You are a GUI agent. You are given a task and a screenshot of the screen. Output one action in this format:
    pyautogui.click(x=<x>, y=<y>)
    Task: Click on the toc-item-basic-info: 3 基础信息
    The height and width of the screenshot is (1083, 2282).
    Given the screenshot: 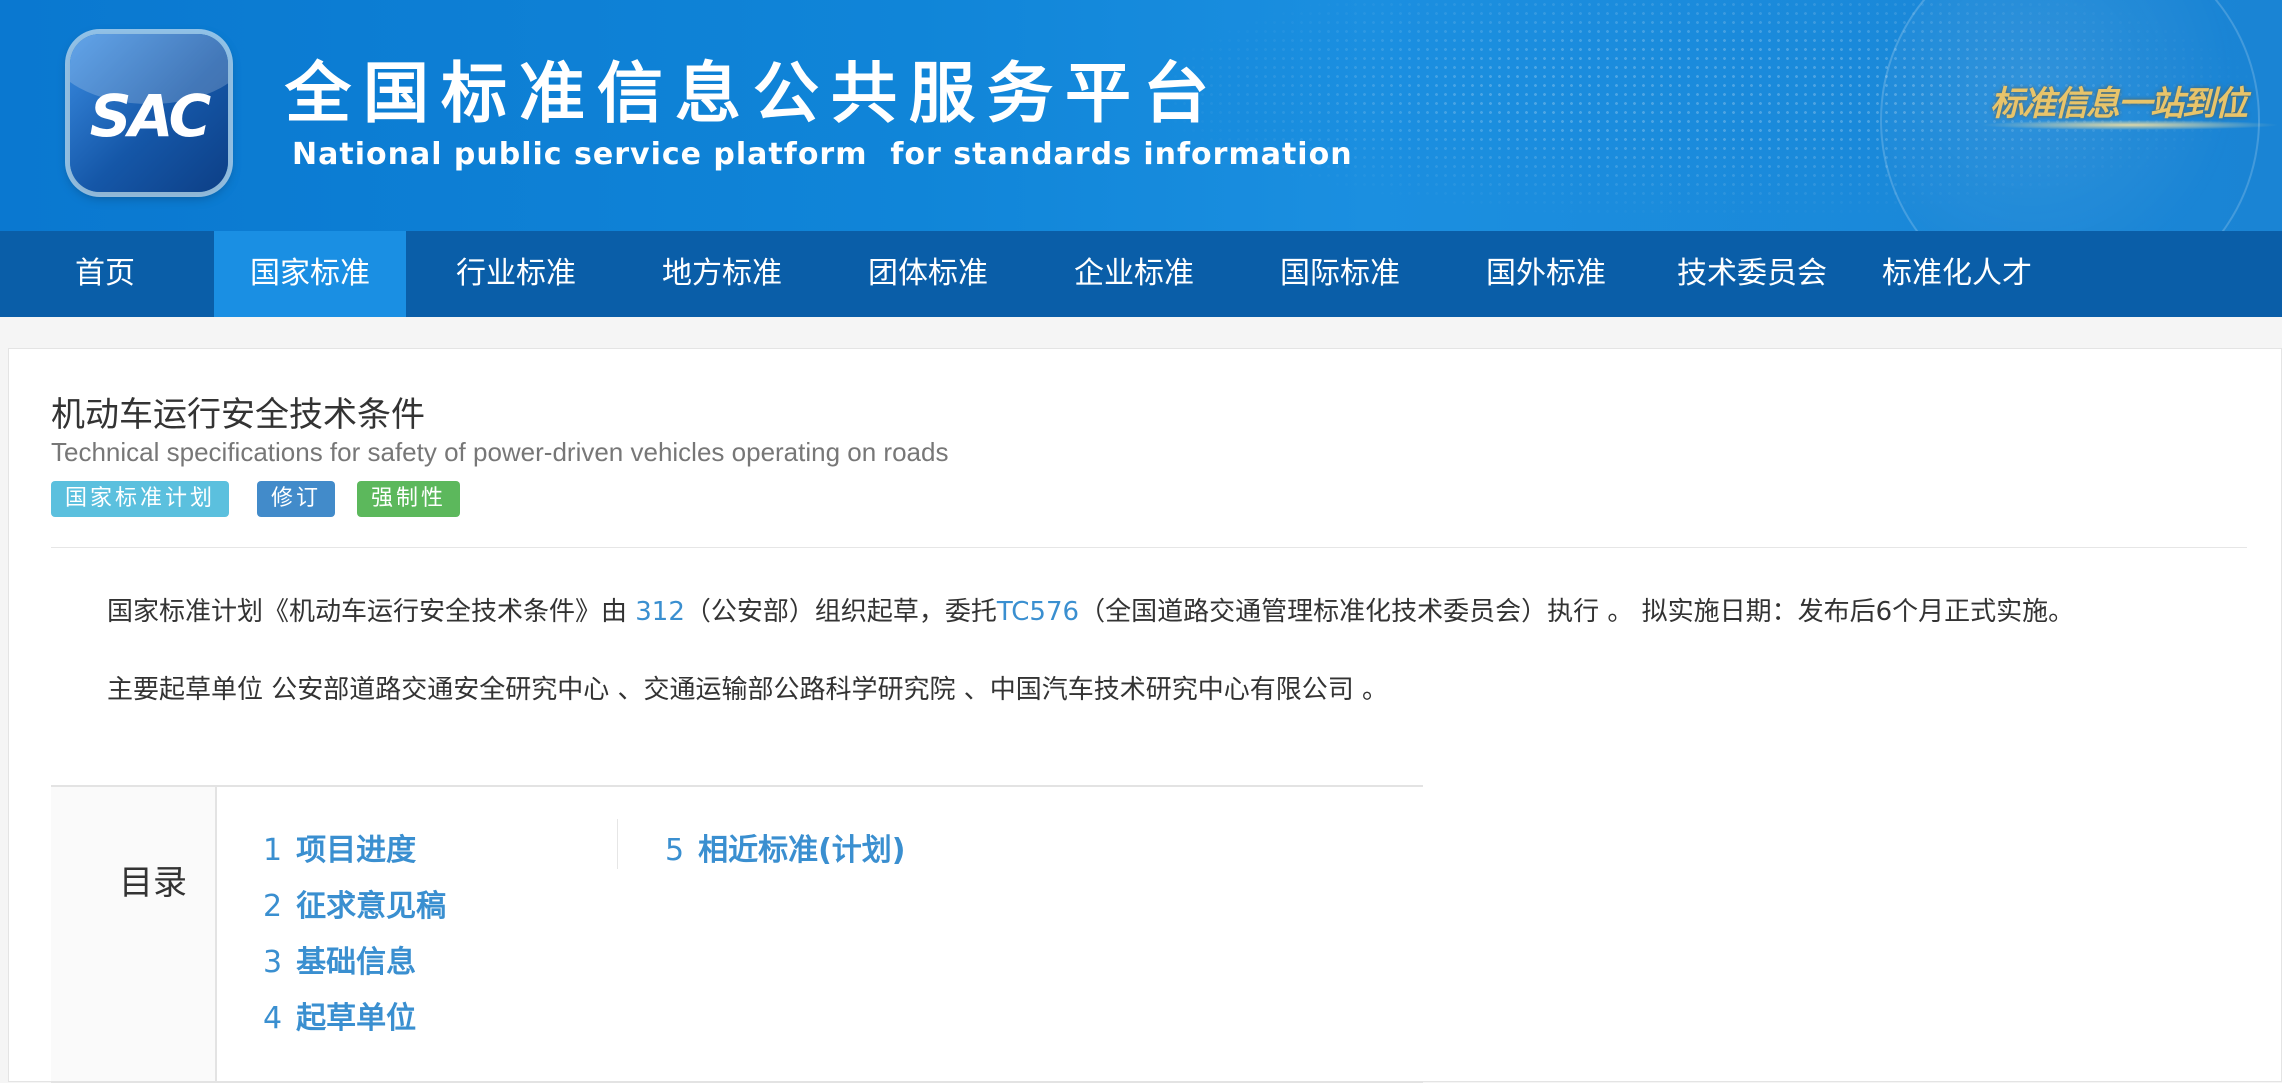 What is the action you would take?
    pyautogui.click(x=339, y=959)
    